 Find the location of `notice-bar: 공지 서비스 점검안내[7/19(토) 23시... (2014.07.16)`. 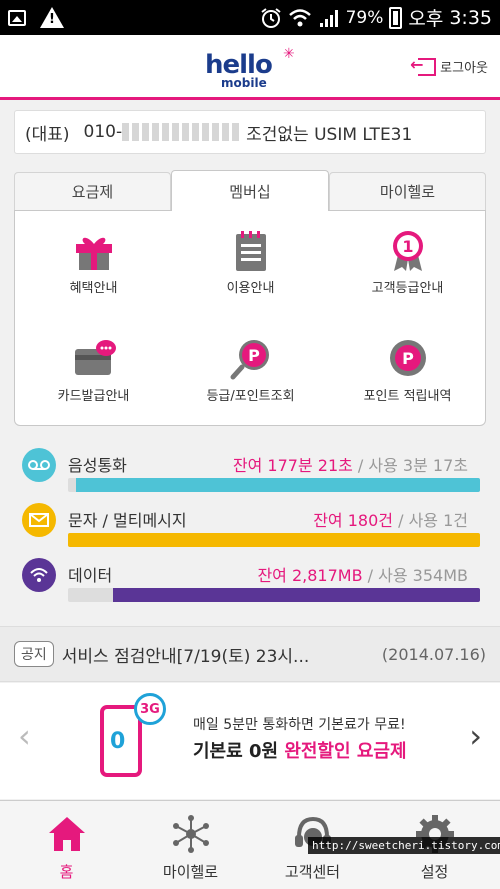

notice-bar: 공지 서비스 점검안내[7/19(토) 23시... (2014.07.16) is located at coordinates (250, 654).